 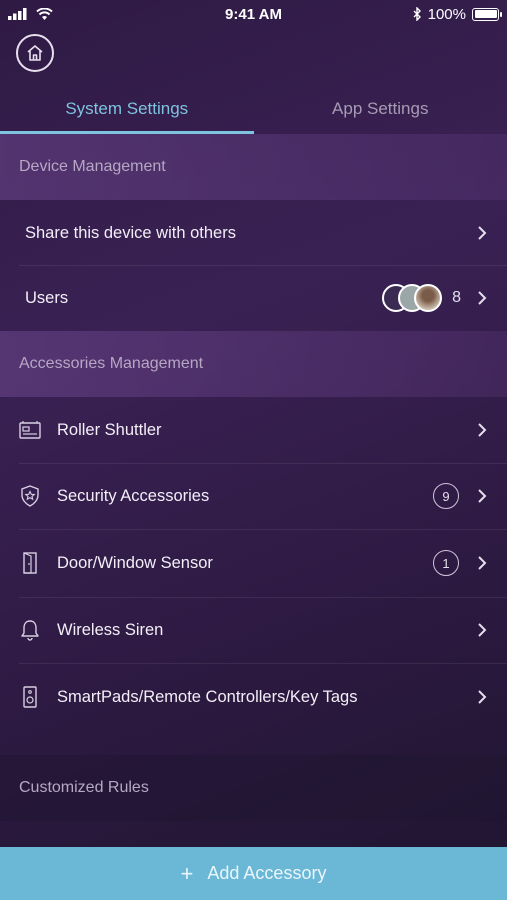 I want to click on shield-star-icon, so click(x=30, y=496).